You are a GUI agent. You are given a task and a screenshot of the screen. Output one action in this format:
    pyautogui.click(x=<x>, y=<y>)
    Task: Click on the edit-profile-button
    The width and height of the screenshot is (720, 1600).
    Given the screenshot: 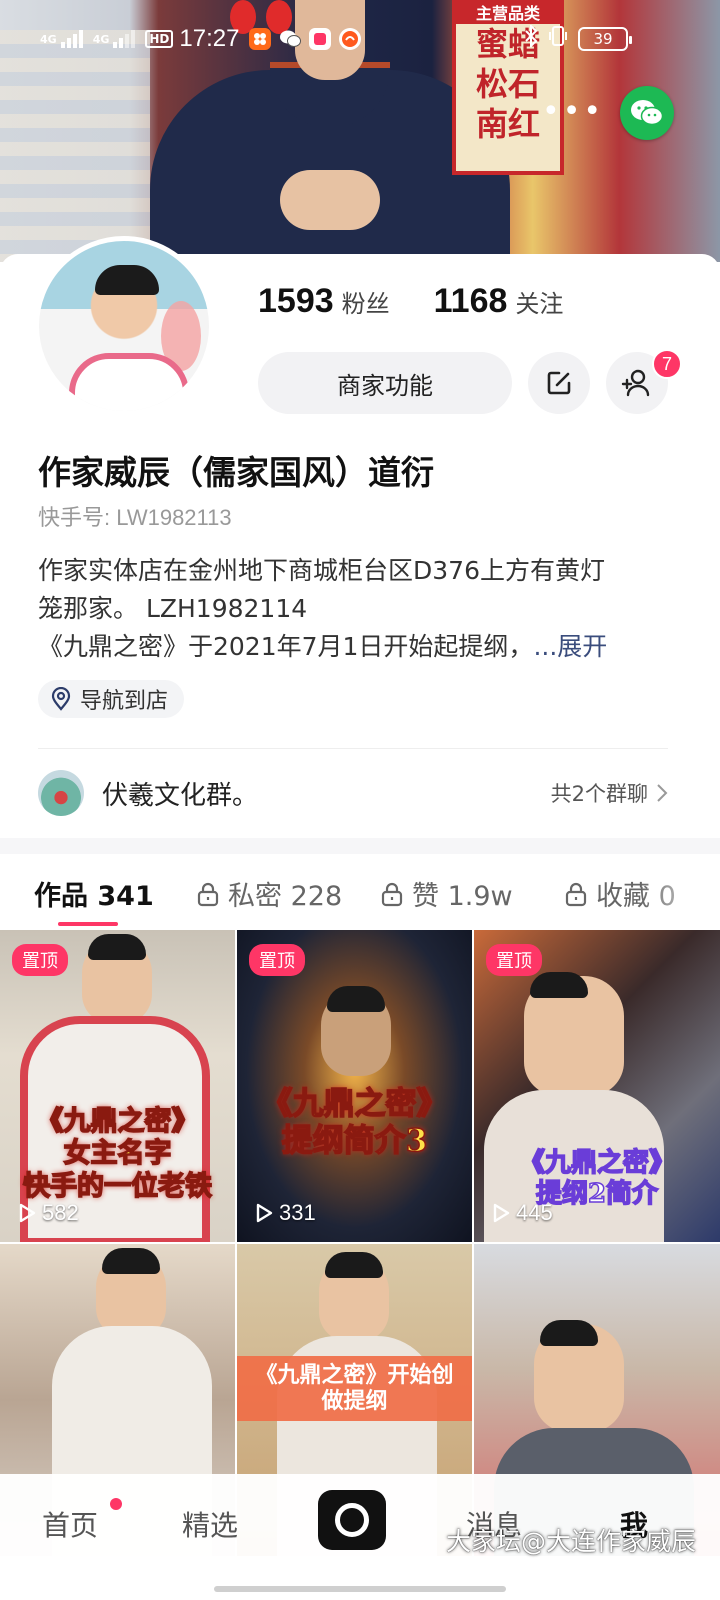 What is the action you would take?
    pyautogui.click(x=559, y=383)
    